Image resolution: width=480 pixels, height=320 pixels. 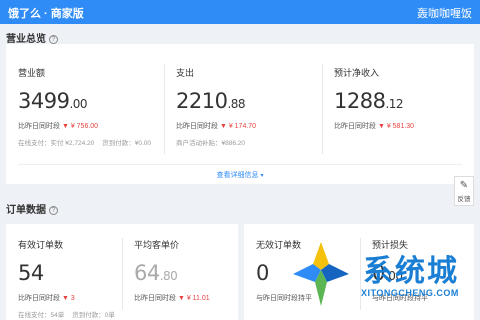 I want to click on feedback-button: ✎ 反馈, so click(x=464, y=191).